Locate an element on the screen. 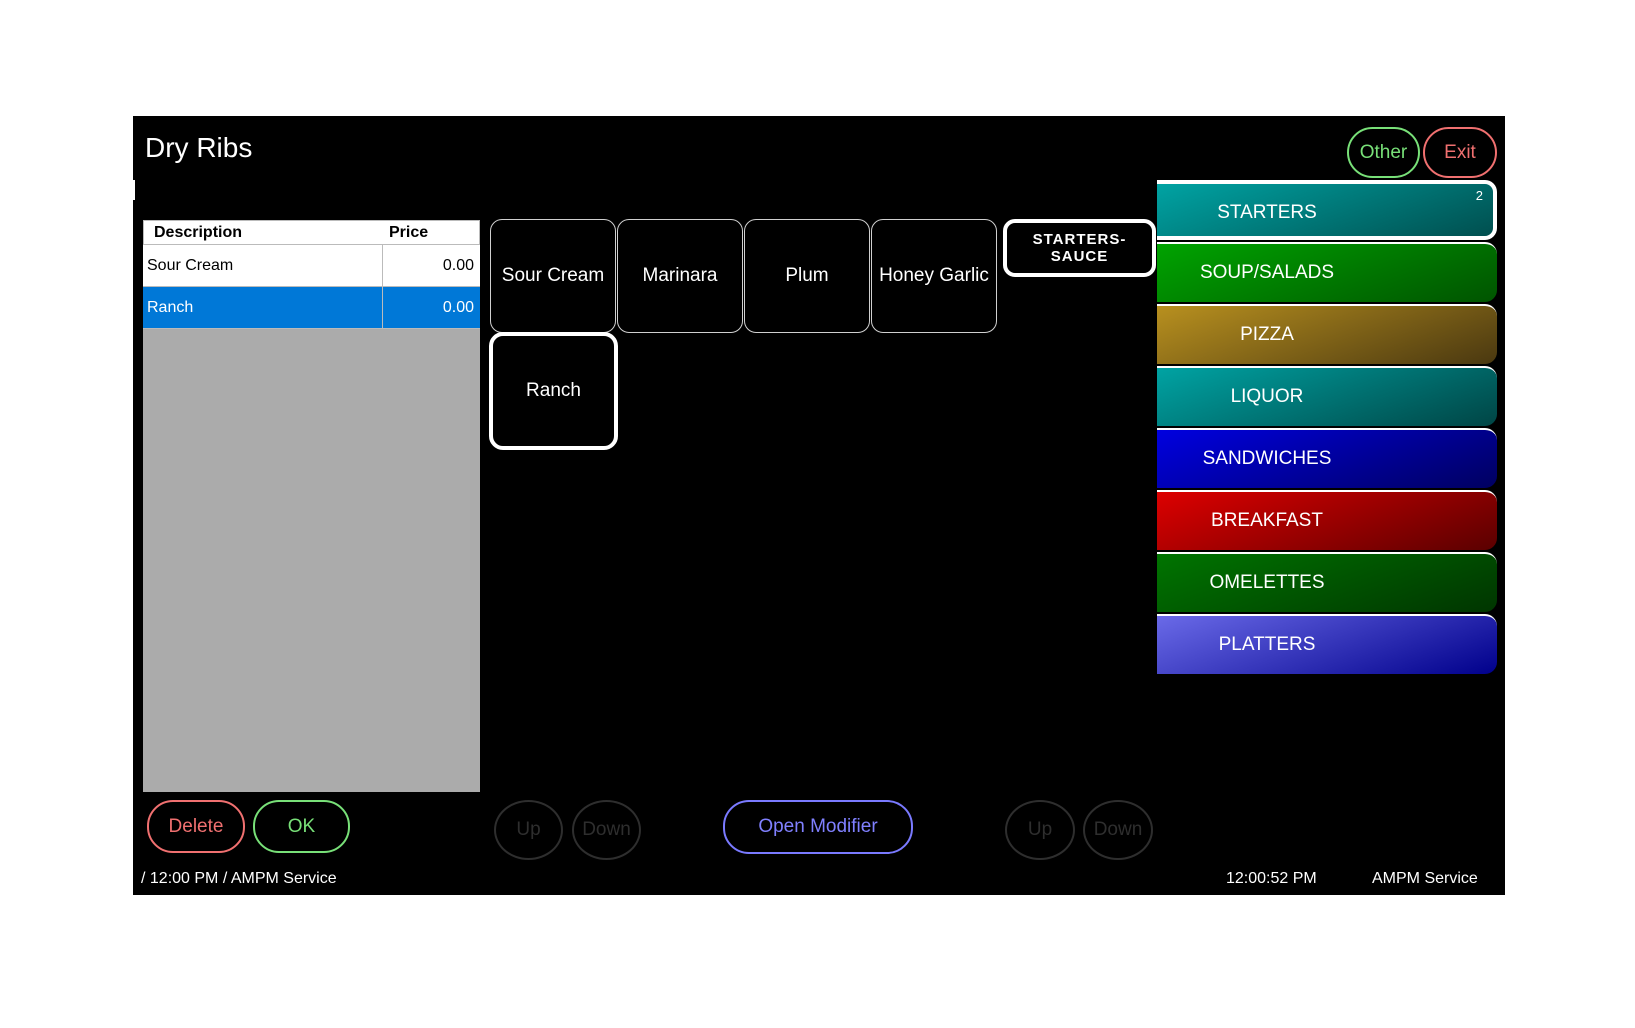 The height and width of the screenshot is (1028, 1635). category-omelettes-button: OMELETTES is located at coordinates (1327, 582).